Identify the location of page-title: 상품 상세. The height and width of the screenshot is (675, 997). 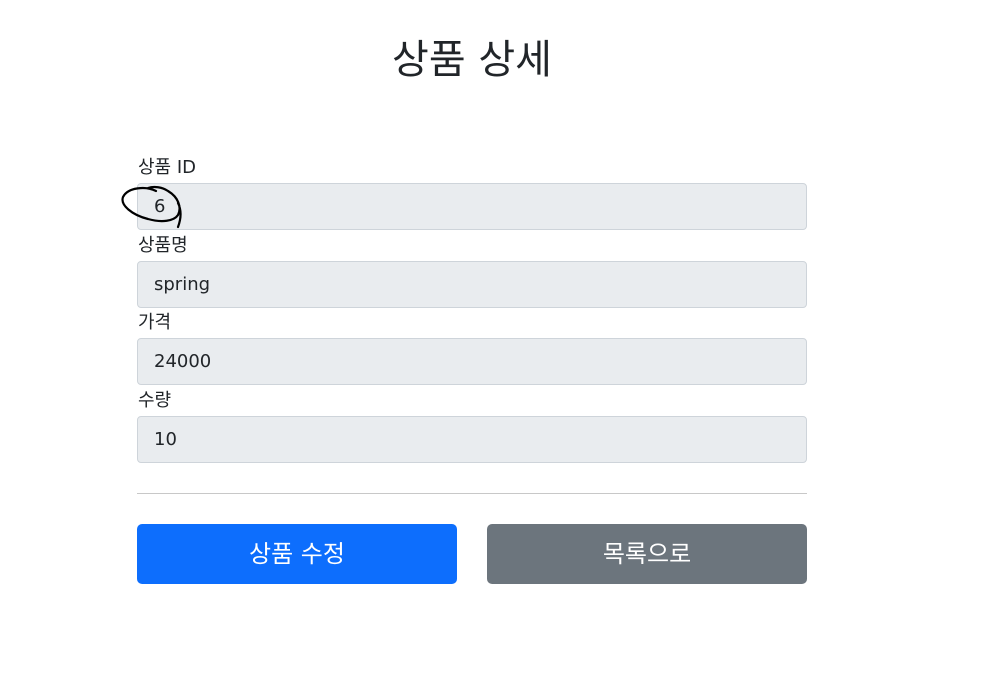
(472, 60).